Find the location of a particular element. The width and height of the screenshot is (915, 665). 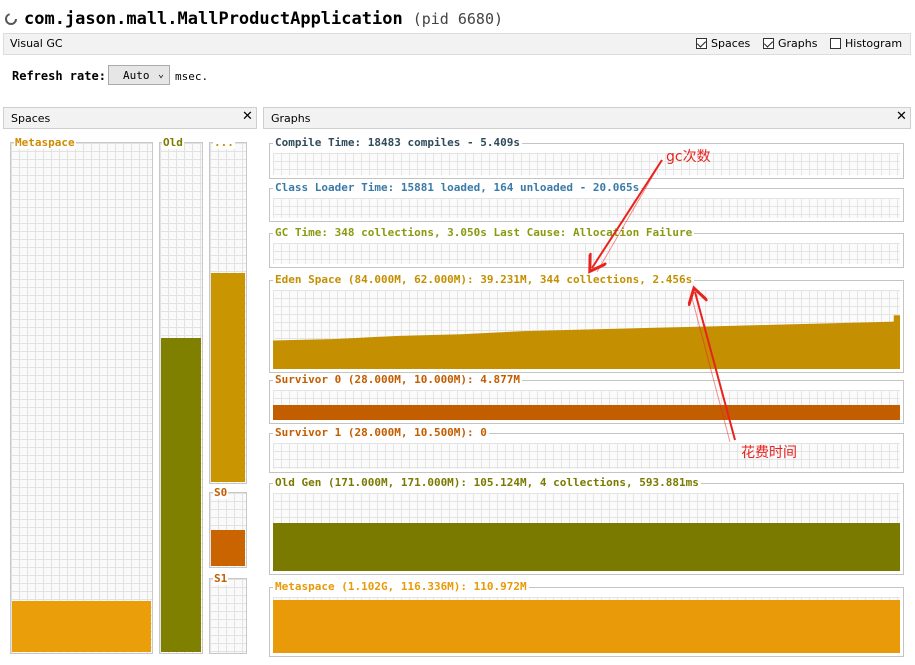

eden-fill is located at coordinates (228, 377).